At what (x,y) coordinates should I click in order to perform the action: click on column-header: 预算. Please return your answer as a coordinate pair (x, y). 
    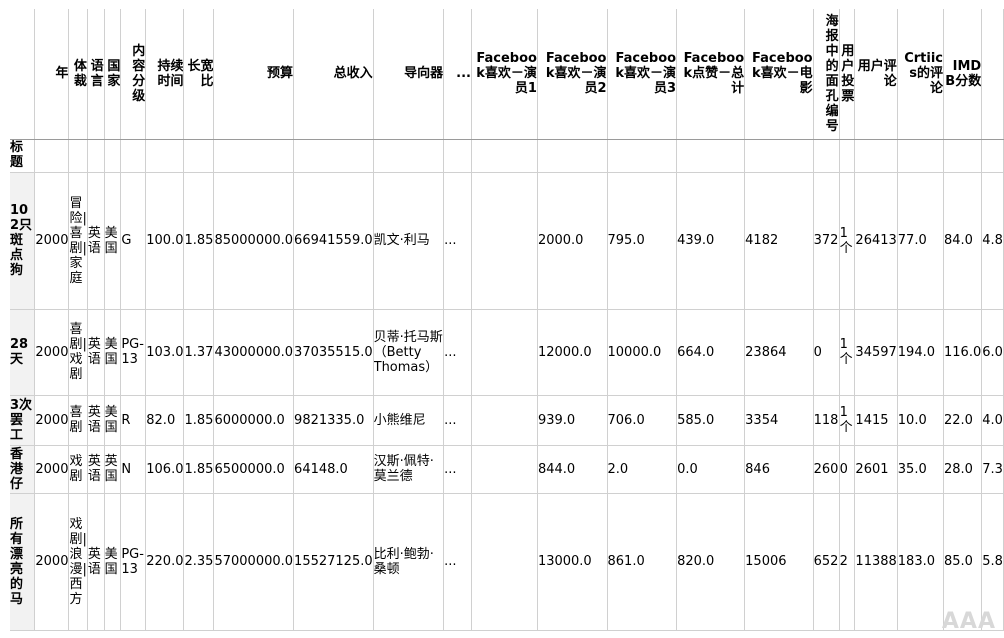
    Looking at the image, I should click on (254, 74).